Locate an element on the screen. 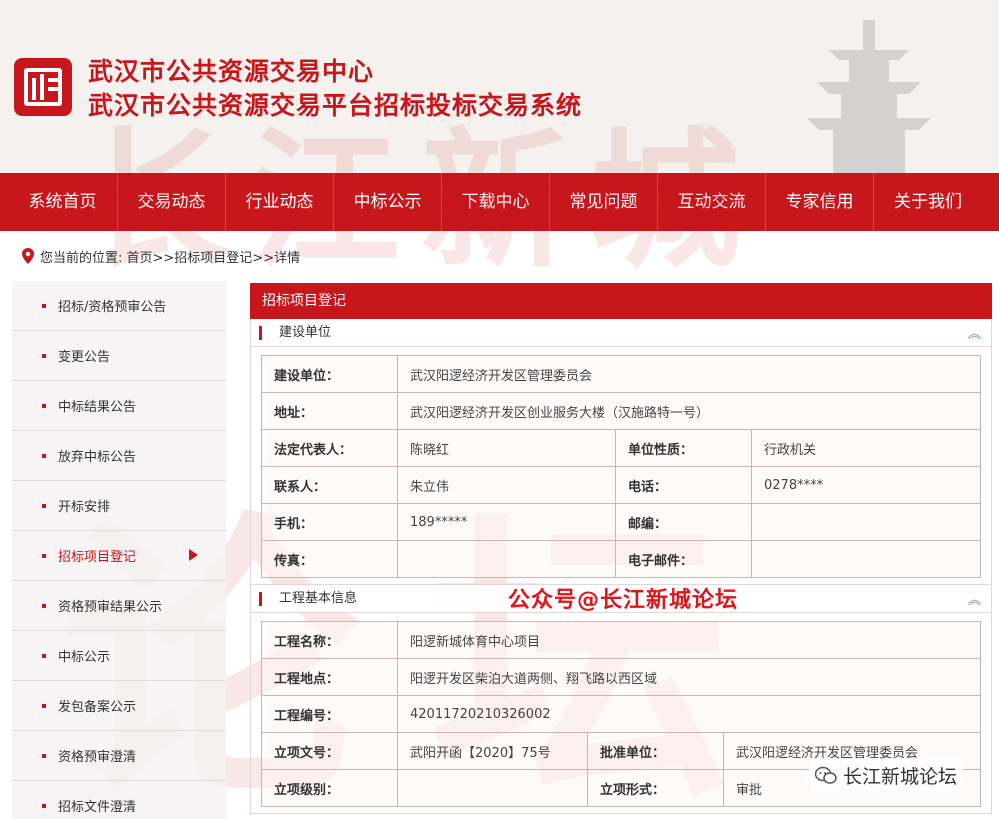  breadcrumb: 您当前的位置: 首页>>招标项目登记>>详情 is located at coordinates (499, 256).